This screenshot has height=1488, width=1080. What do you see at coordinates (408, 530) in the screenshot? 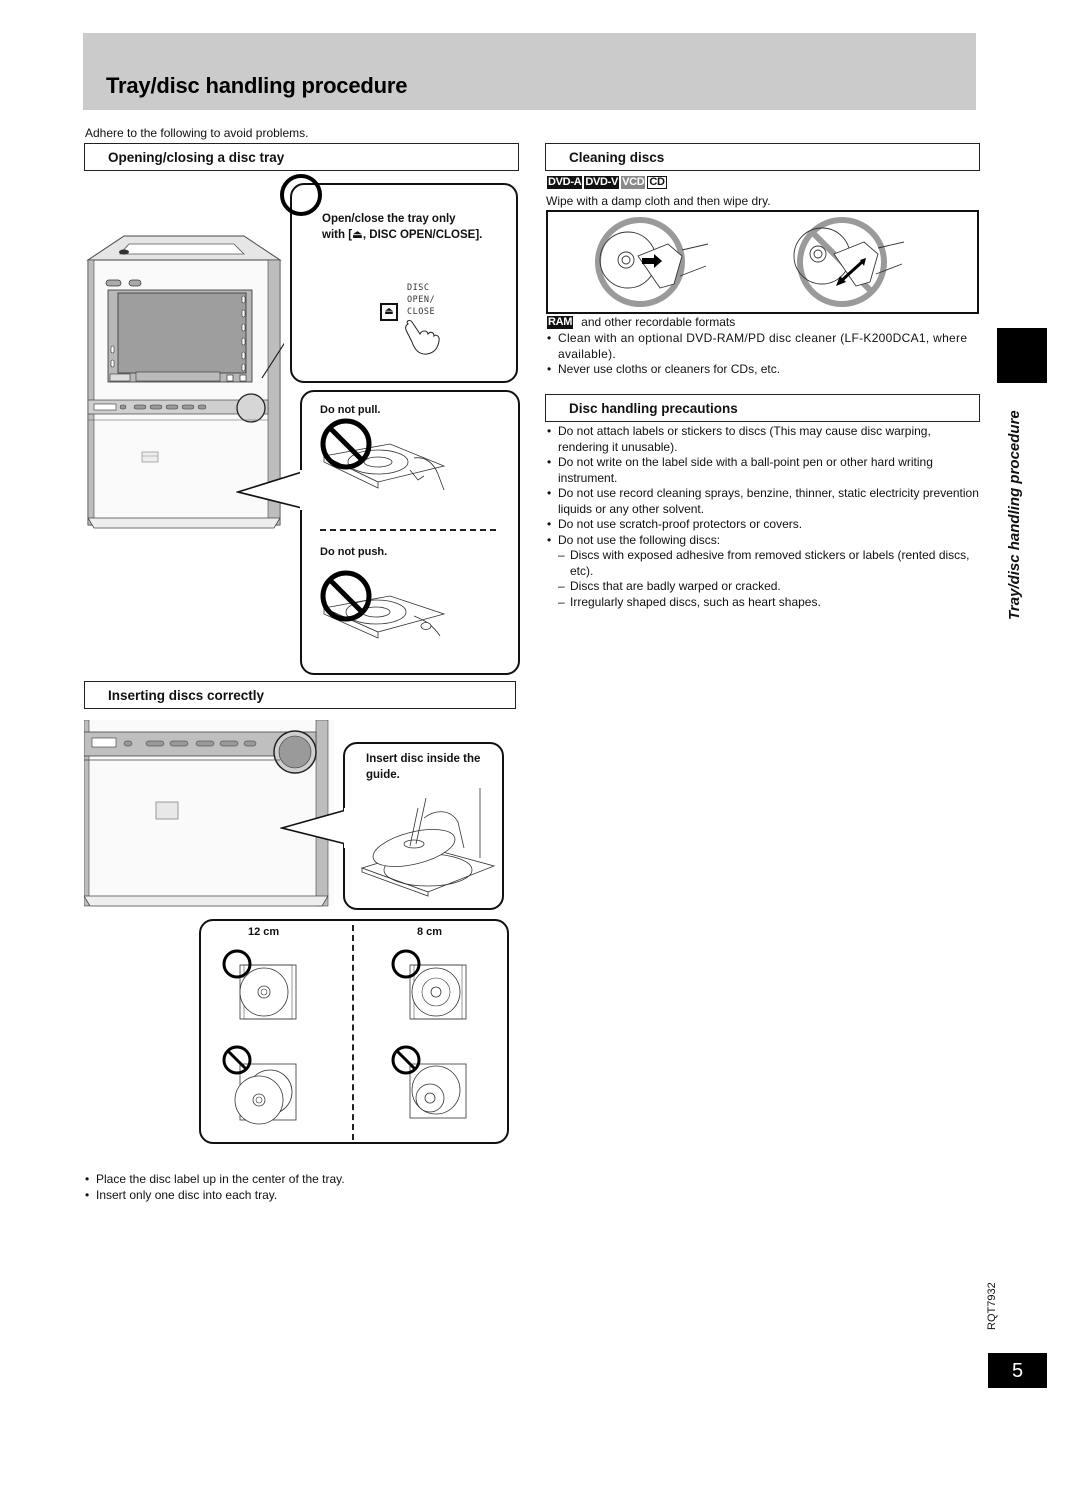
I see `divider-dashed` at bounding box center [408, 530].